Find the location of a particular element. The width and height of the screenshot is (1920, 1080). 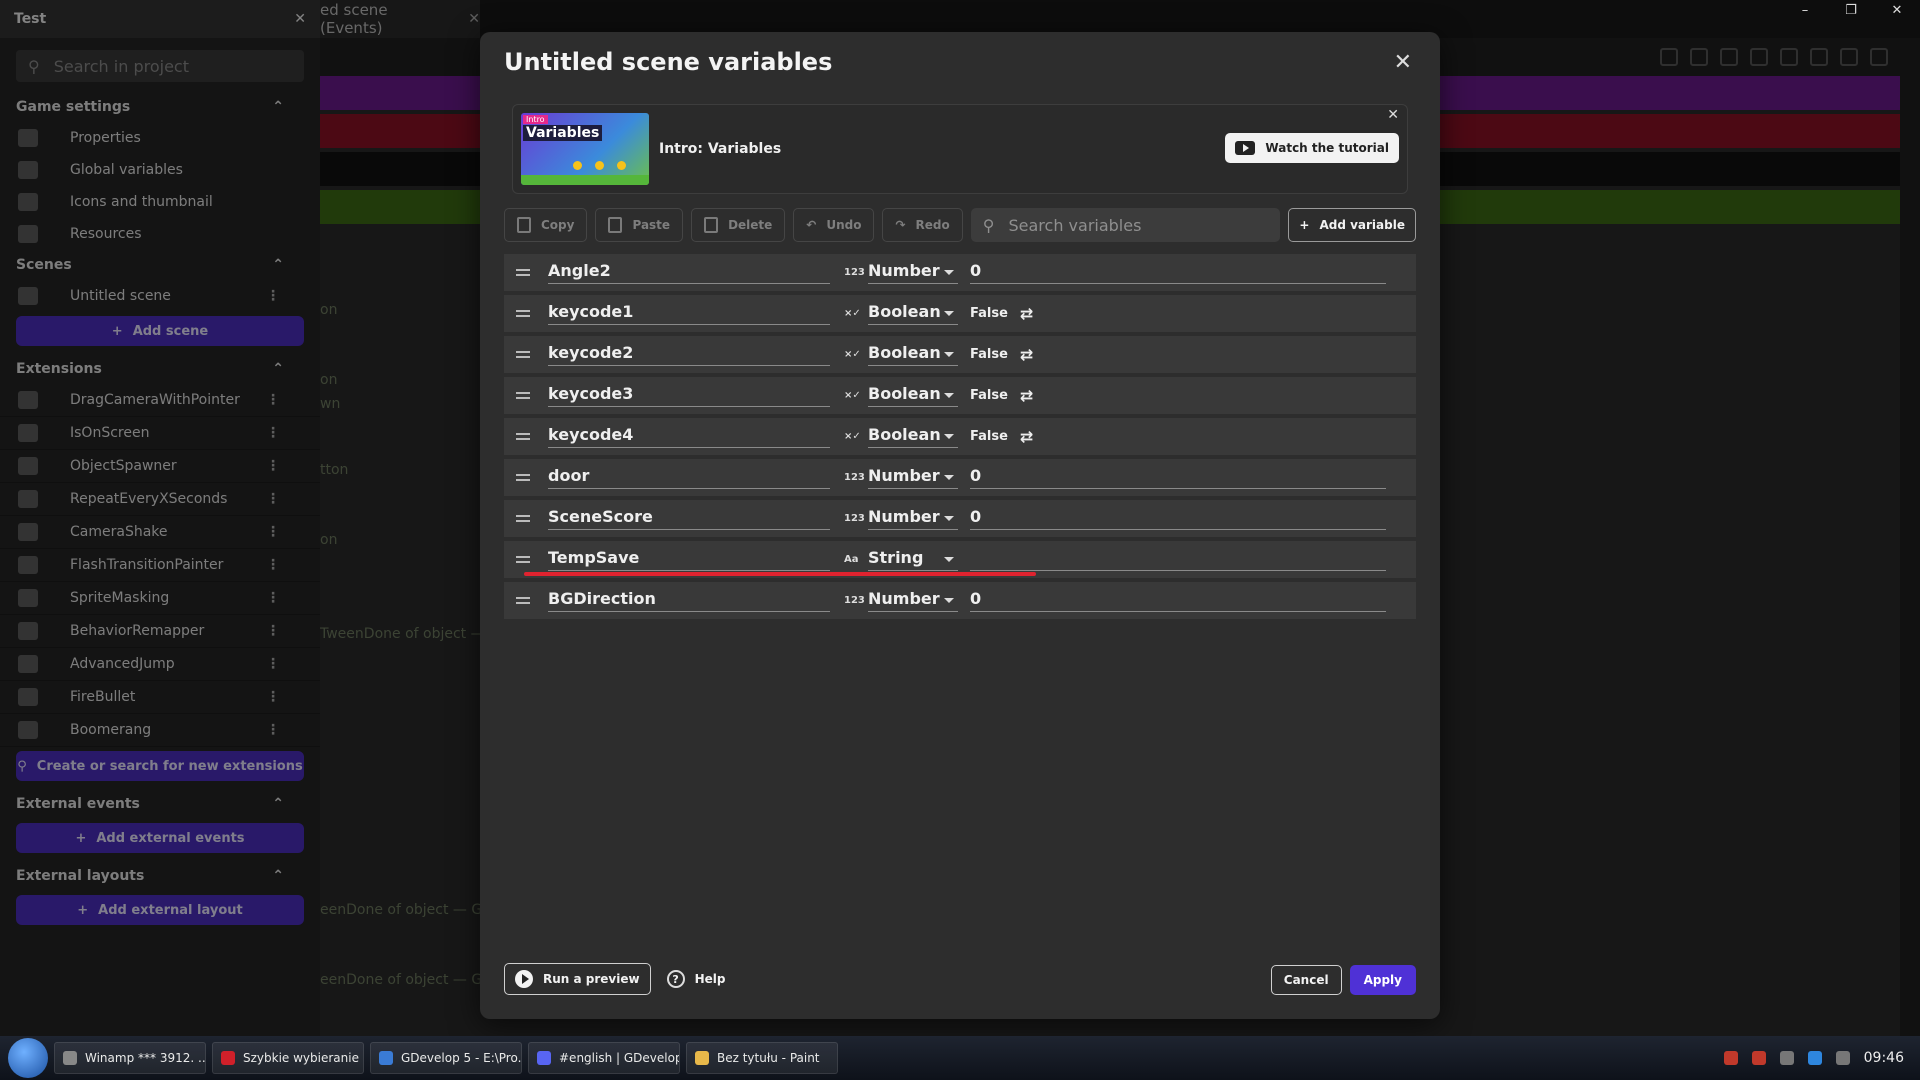

discord-icon is located at coordinates (544, 1058).